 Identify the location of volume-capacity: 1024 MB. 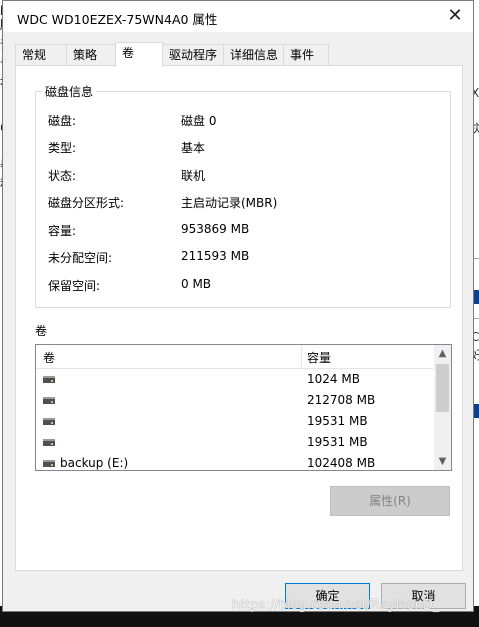
(333, 379).